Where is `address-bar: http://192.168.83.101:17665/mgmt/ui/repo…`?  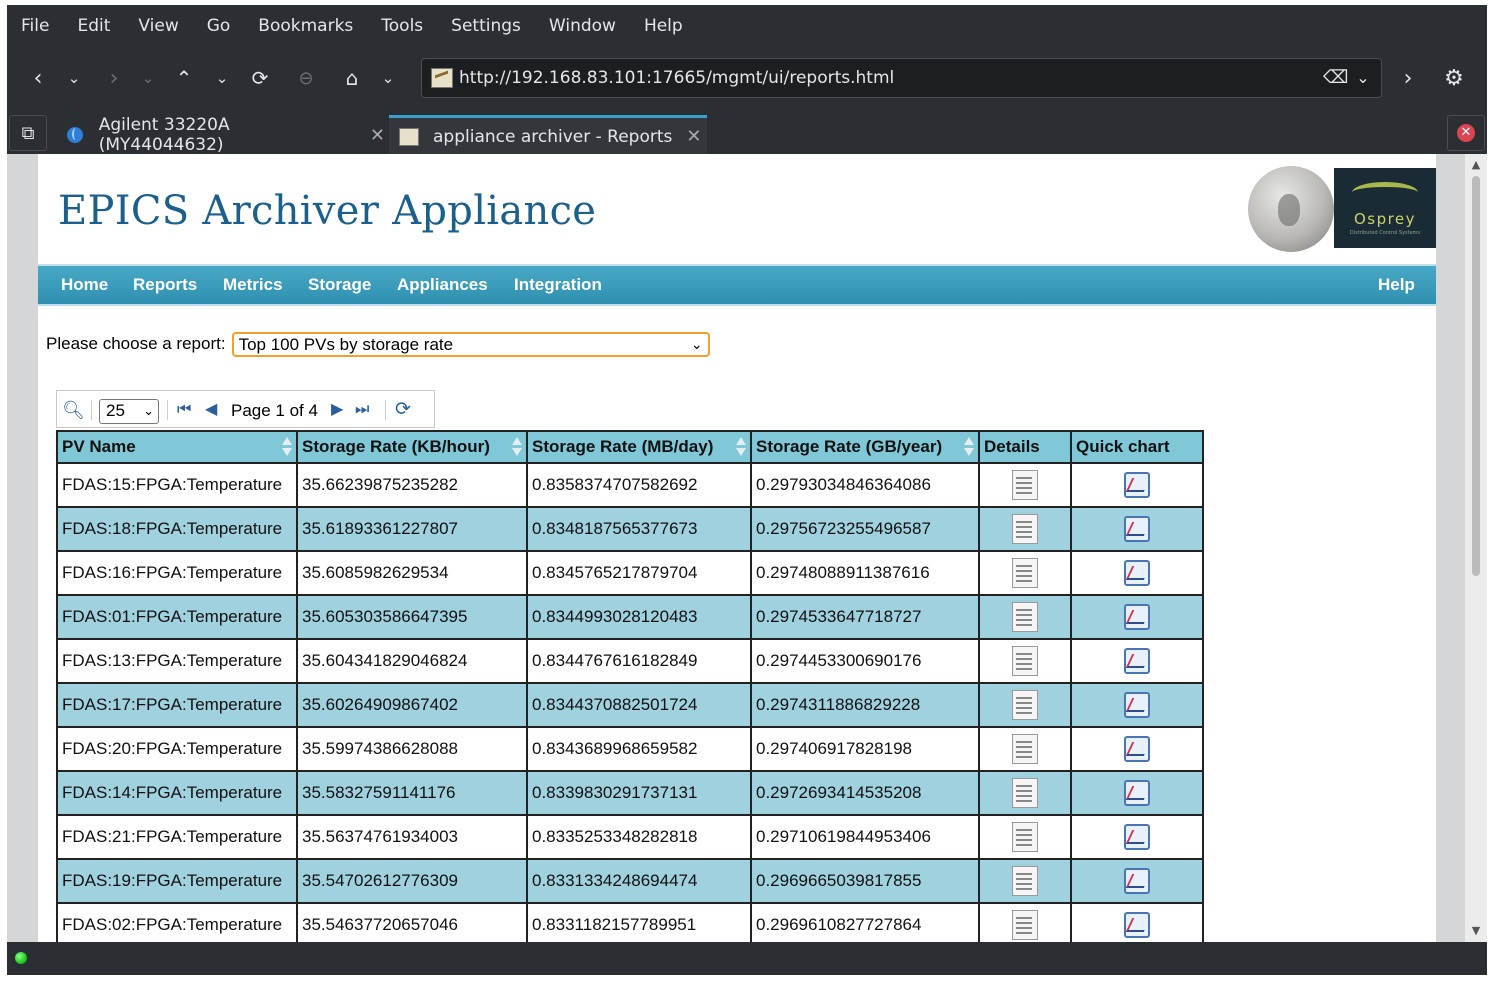
address-bar: http://192.168.83.101:17665/mgmt/ui/repo… is located at coordinates (901, 78).